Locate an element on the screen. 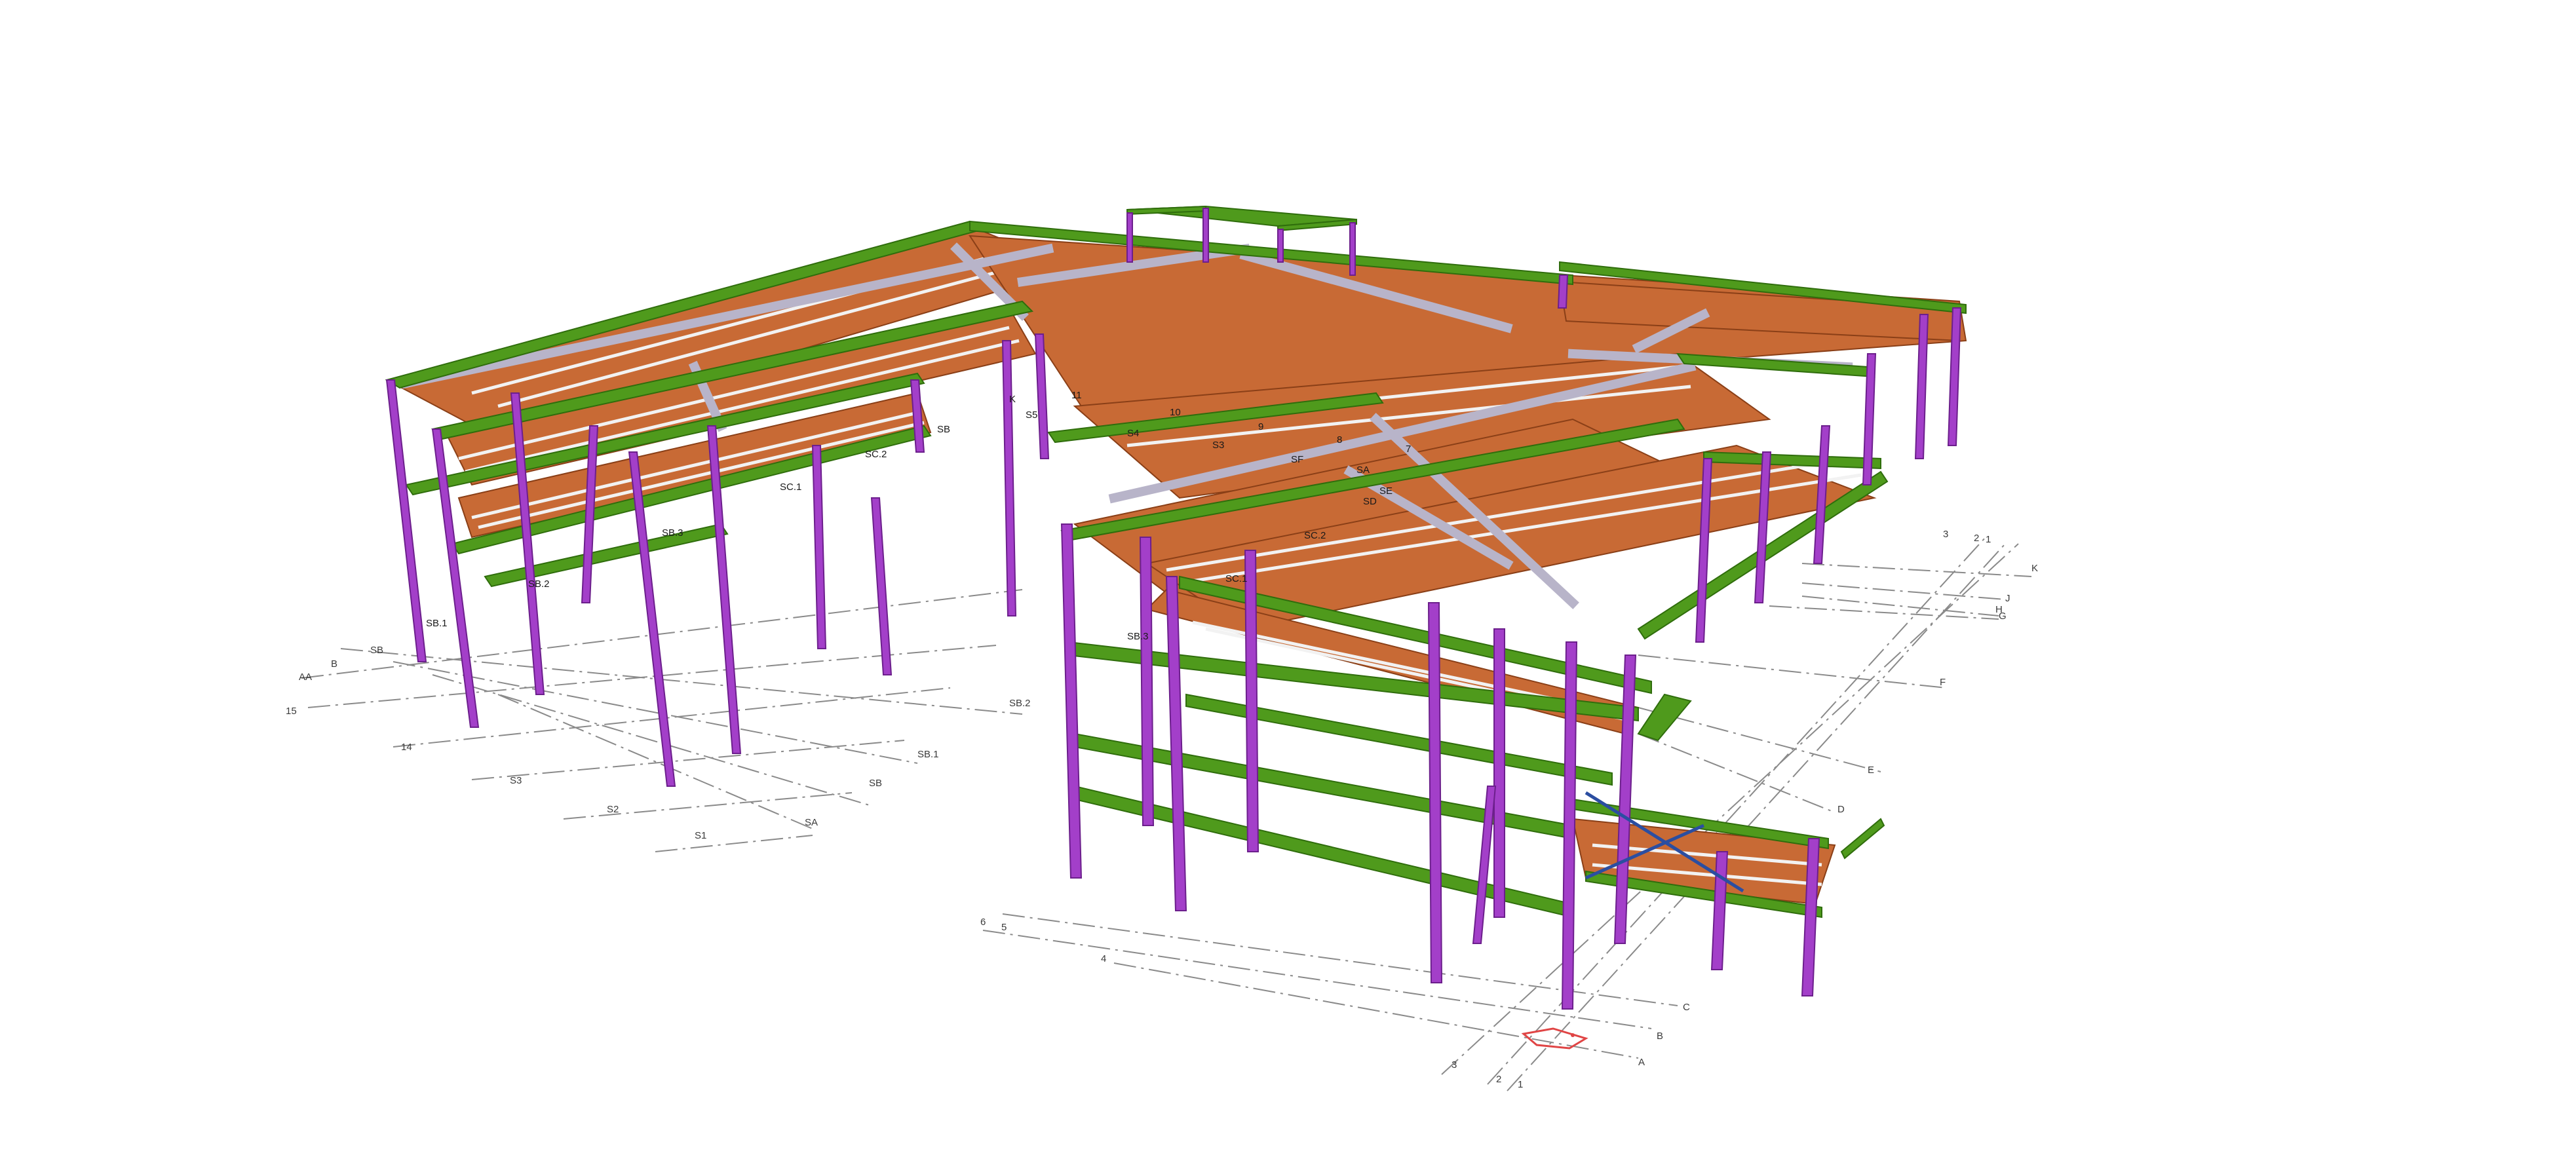 The width and height of the screenshot is (2576, 1157). tag-sc1-right: SC.1 is located at coordinates (1236, 578).